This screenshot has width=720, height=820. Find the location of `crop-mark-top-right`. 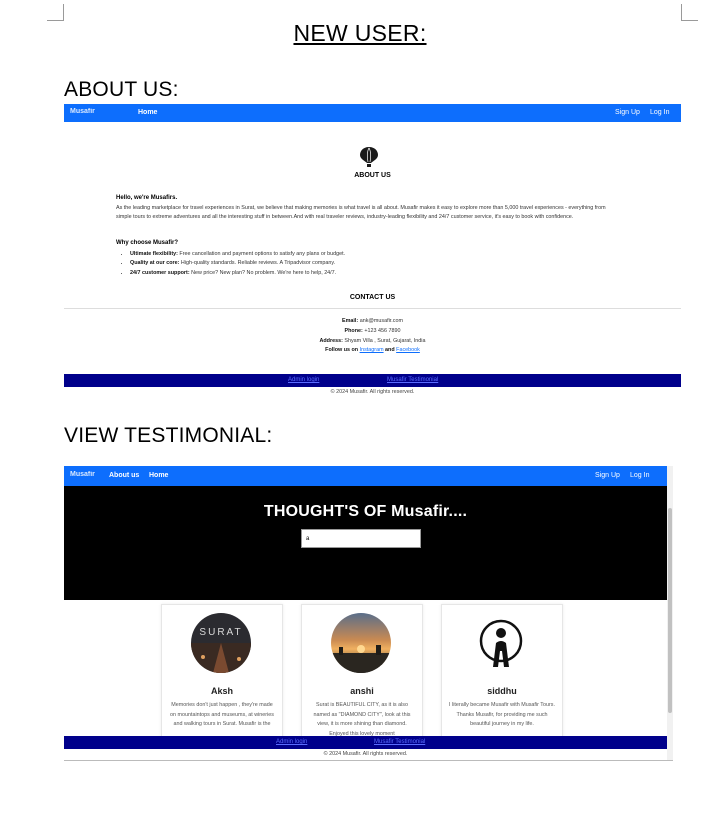

crop-mark-top-right is located at coordinates (689, 12).